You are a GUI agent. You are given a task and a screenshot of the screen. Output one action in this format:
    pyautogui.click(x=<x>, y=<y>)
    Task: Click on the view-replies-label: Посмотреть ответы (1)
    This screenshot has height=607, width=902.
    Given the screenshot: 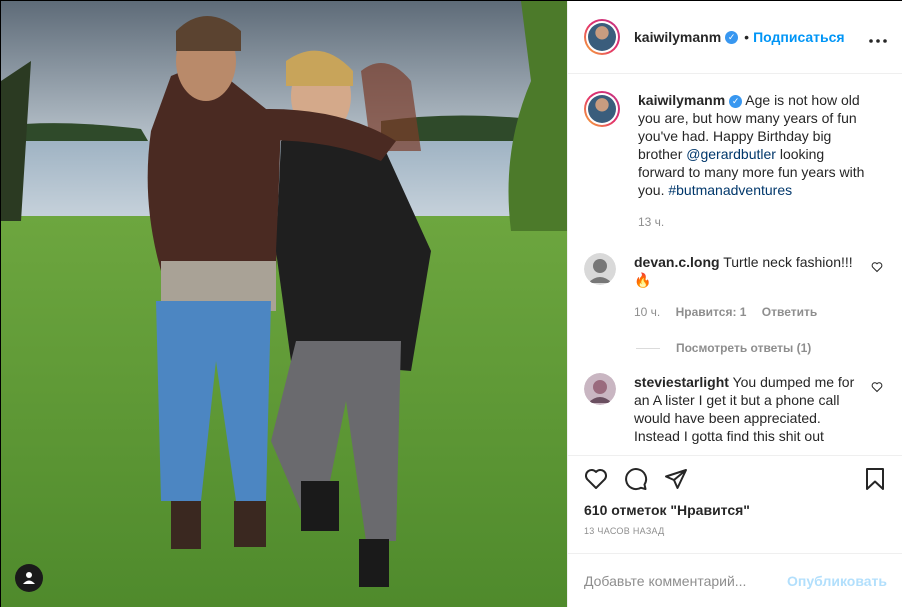 What is the action you would take?
    pyautogui.click(x=744, y=348)
    